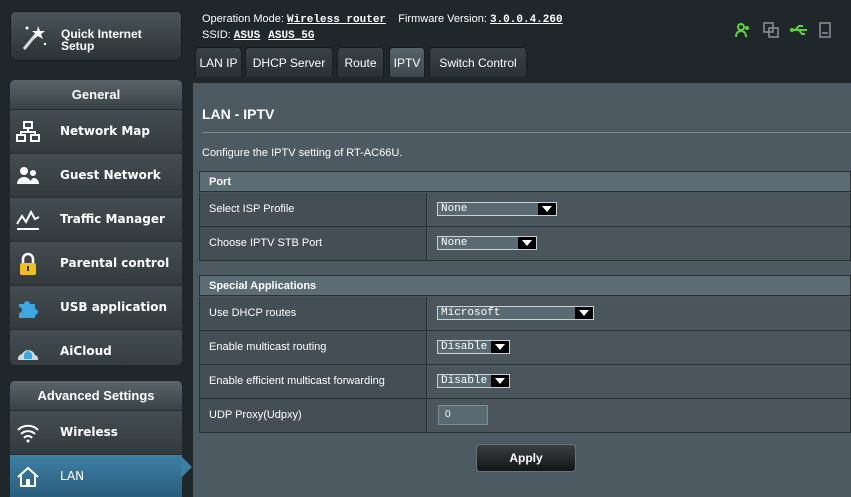 Image resolution: width=851 pixels, height=497 pixels. What do you see at coordinates (526, 458) in the screenshot?
I see `apply-button: Apply` at bounding box center [526, 458].